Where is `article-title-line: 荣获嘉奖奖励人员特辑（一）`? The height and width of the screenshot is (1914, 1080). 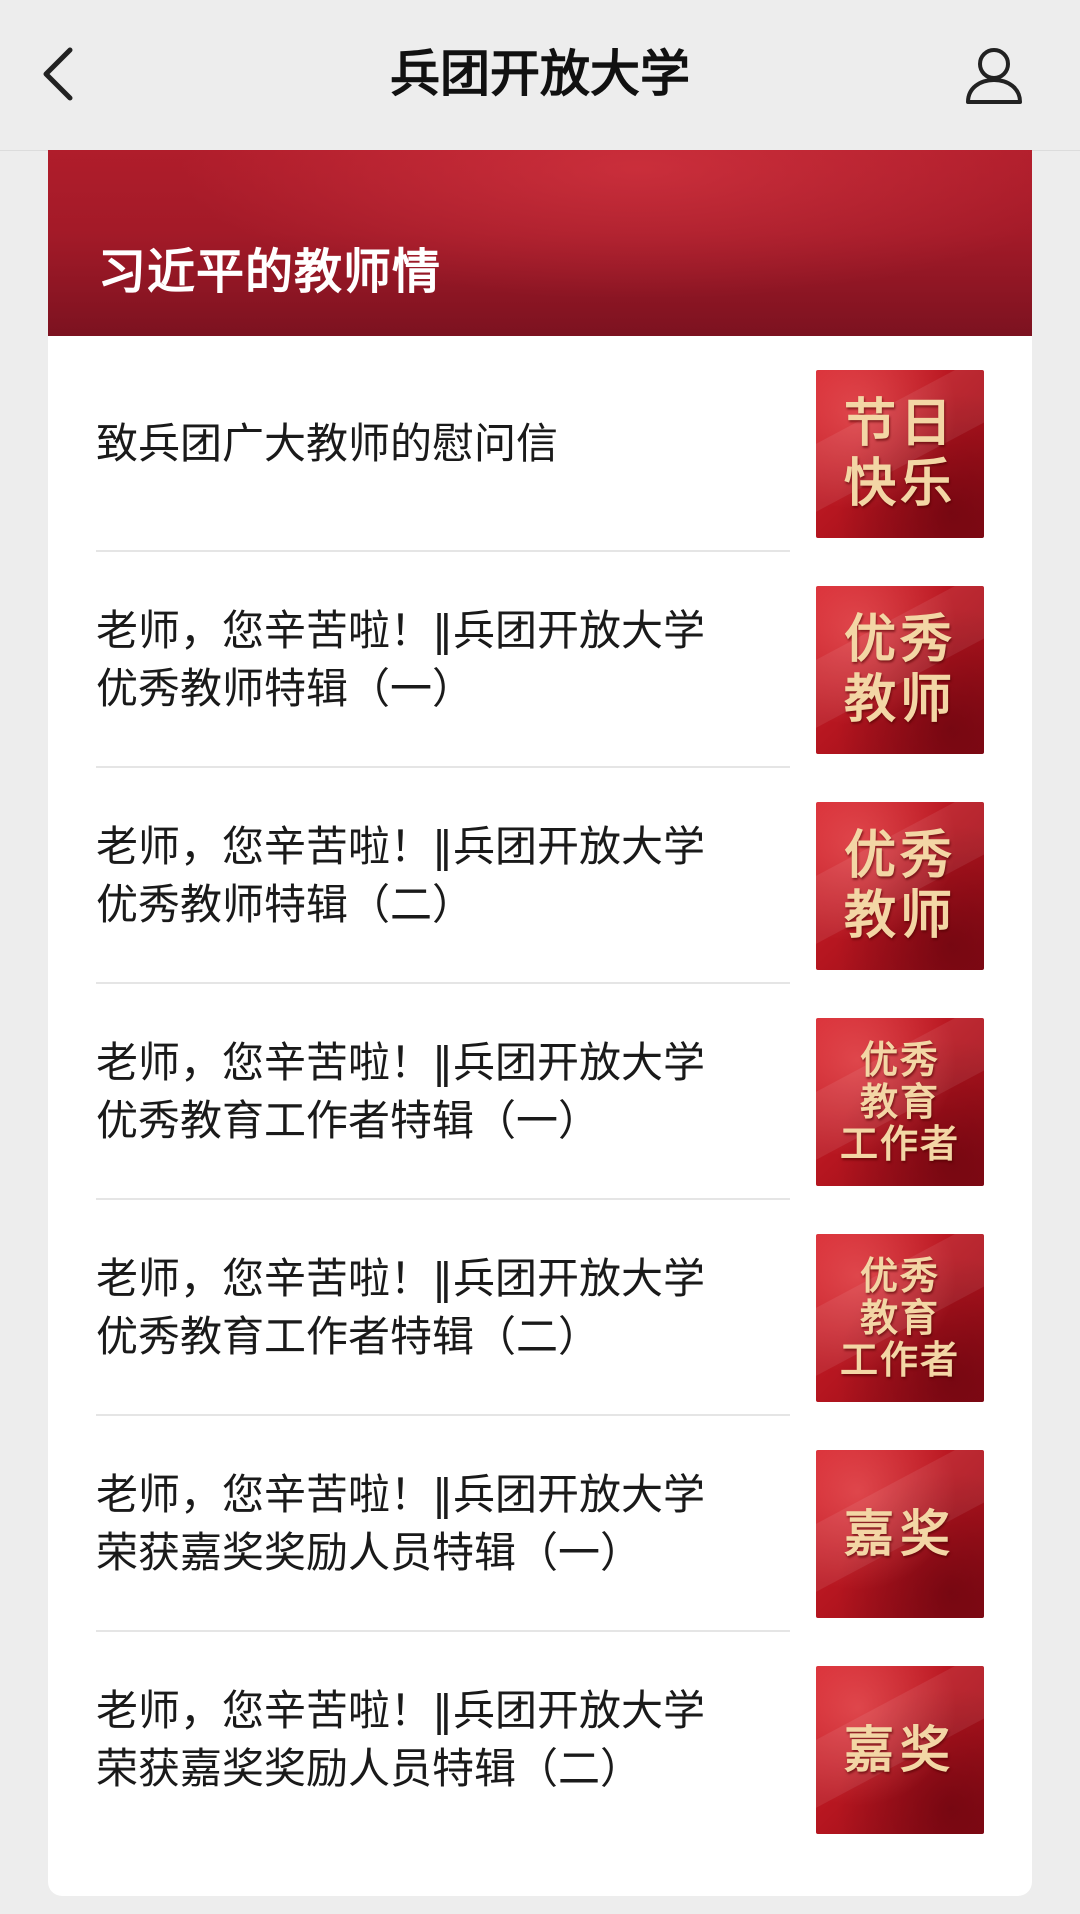
article-title-line: 荣获嘉奖奖励人员特辑（一） is located at coordinates (369, 1552).